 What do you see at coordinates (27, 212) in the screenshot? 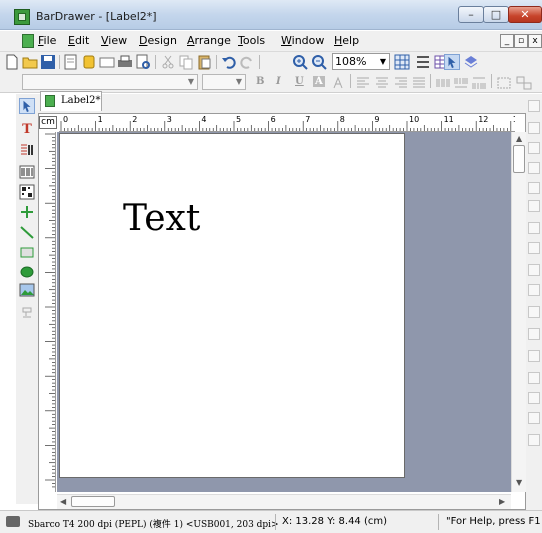
I see `cross-line-tool-icon` at bounding box center [27, 212].